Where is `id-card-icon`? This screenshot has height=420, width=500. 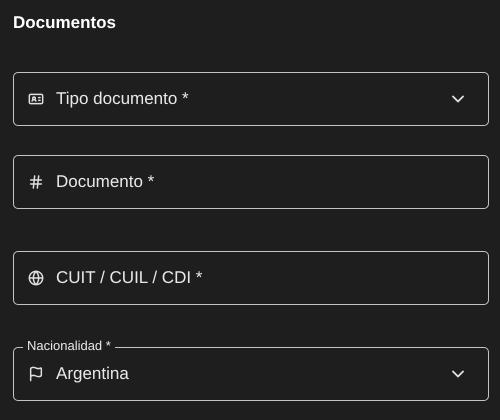
id-card-icon is located at coordinates (36, 99).